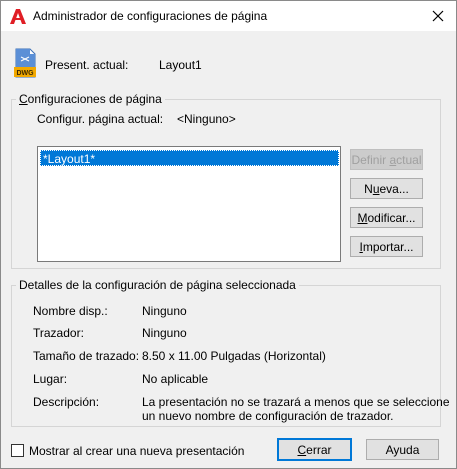 This screenshot has width=457, height=469. I want to click on close-button: Cerrar, so click(314, 449).